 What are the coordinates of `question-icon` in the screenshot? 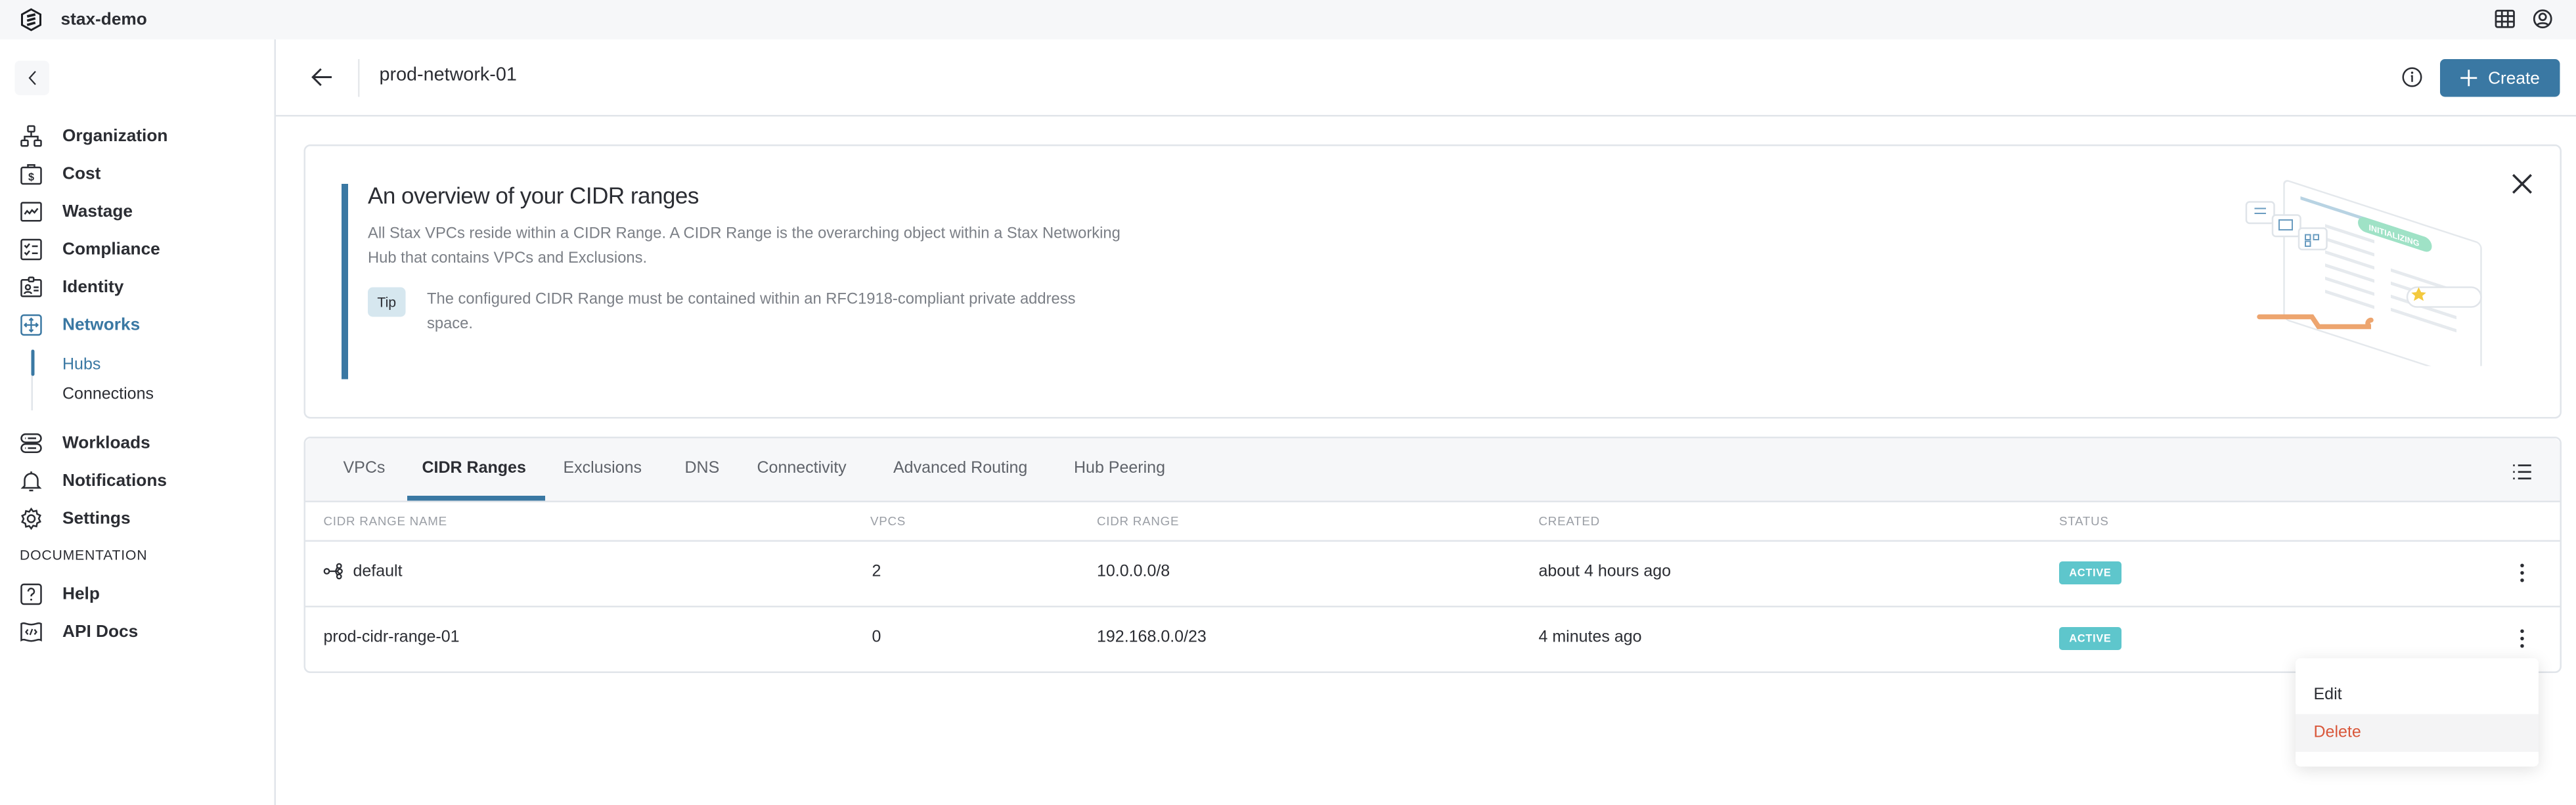 It's located at (32, 594).